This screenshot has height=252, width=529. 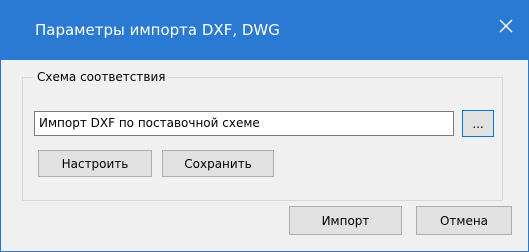 I want to click on scheme-group-legend: Схема соответствия, so click(x=101, y=77).